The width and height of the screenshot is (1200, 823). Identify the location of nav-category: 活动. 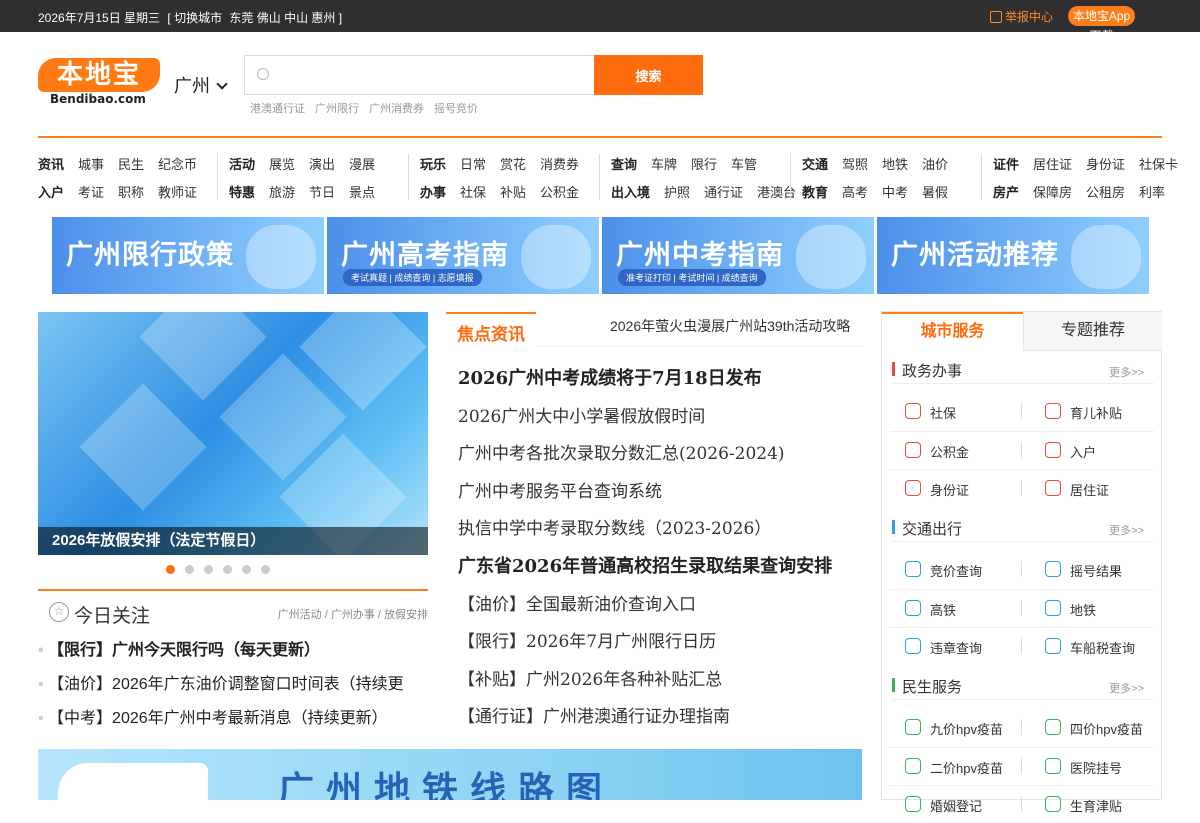
(242, 164).